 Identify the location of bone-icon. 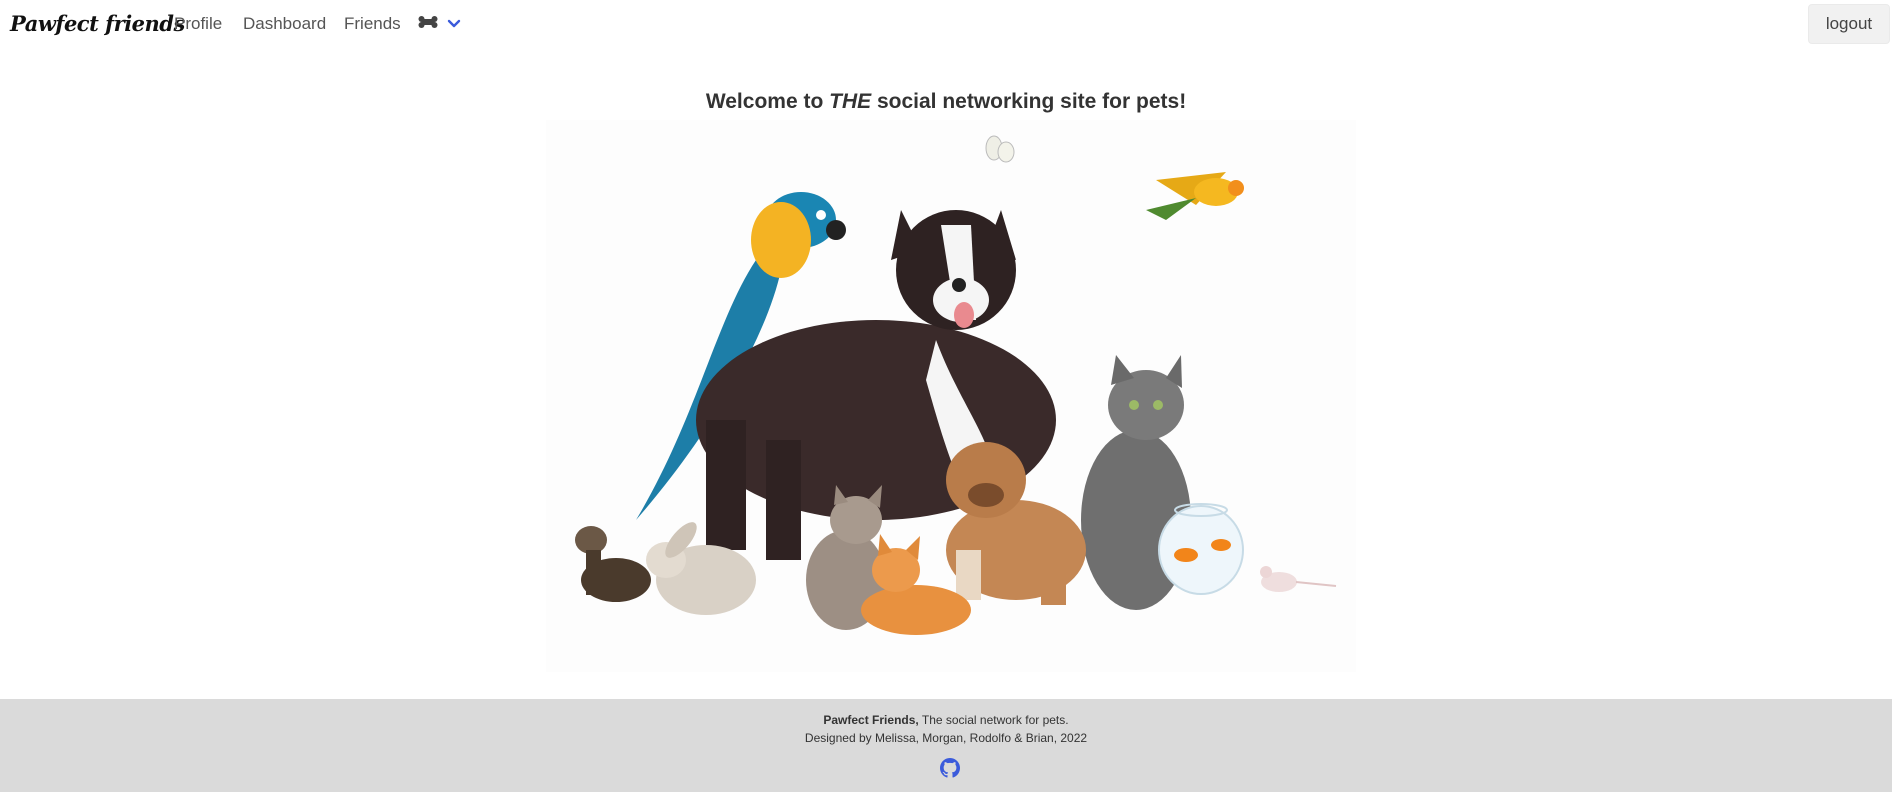
(428, 22).